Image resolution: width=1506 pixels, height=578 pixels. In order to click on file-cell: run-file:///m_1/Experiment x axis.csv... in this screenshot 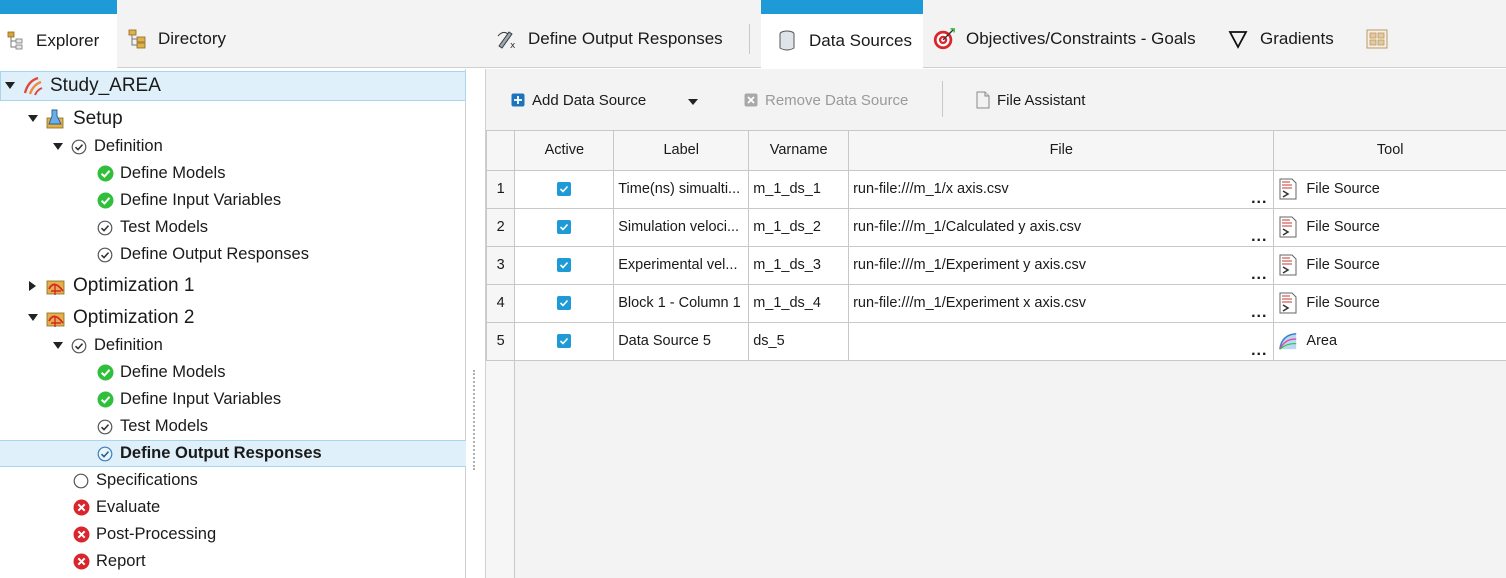, I will do `click(1061, 303)`.